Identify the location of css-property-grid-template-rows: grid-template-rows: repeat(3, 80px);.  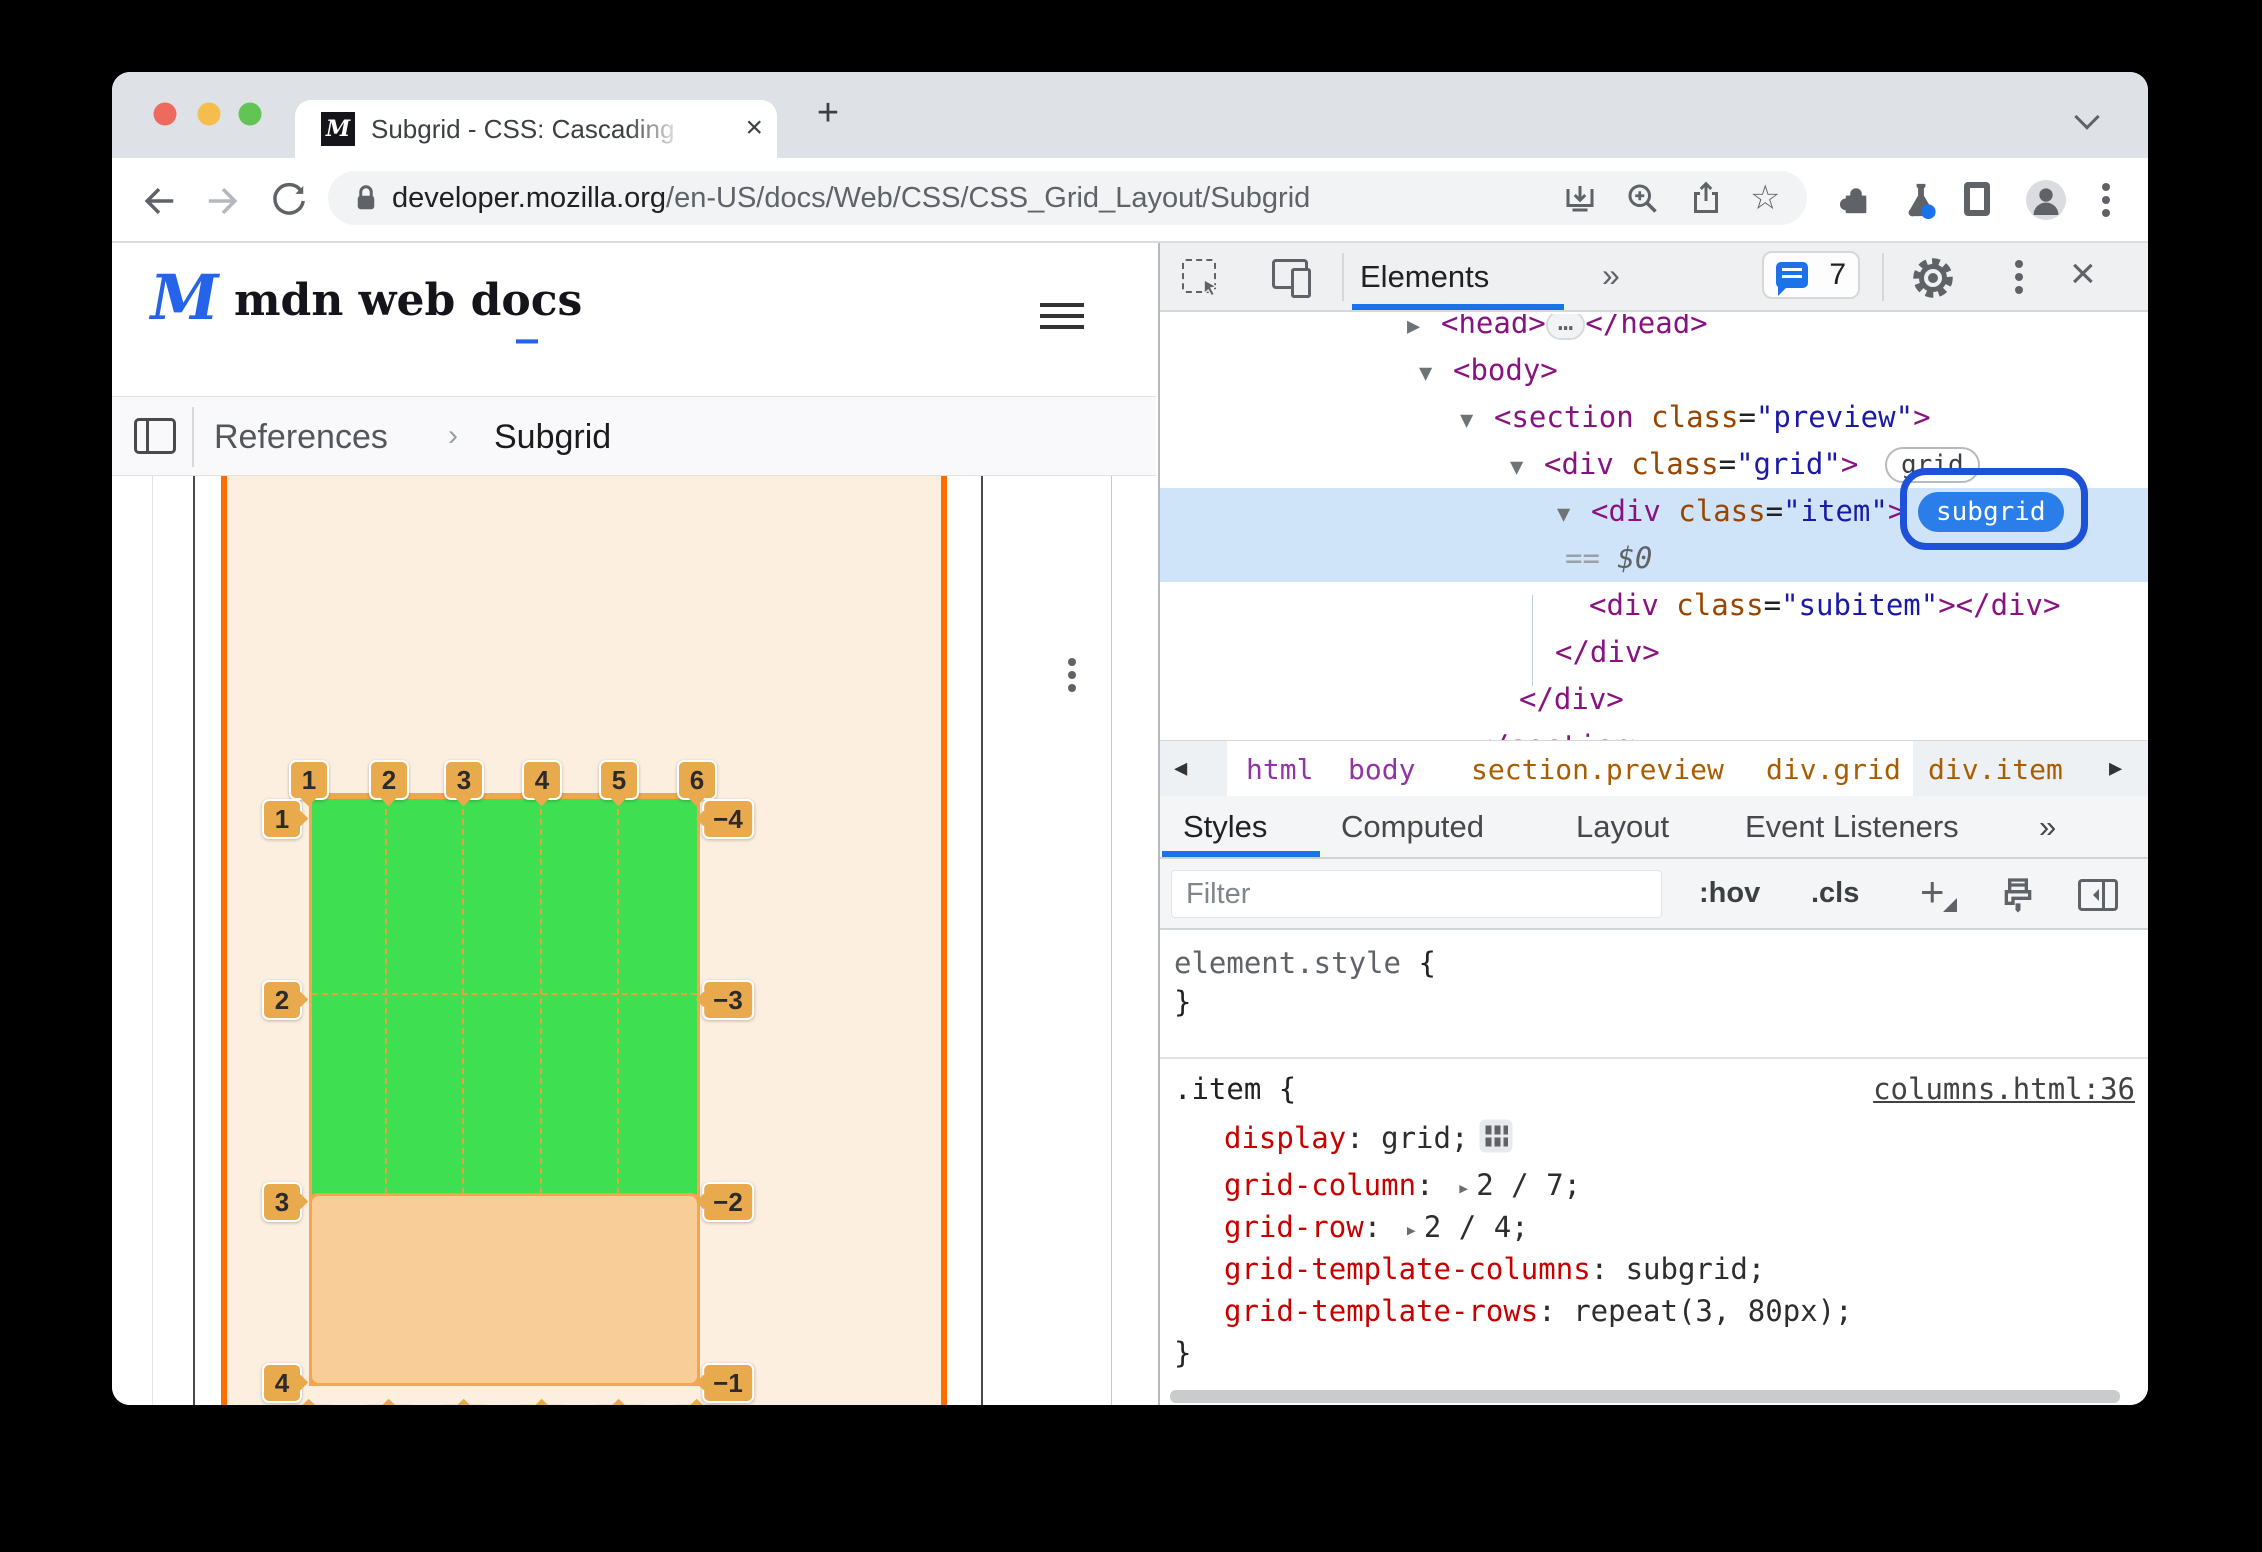
(1538, 1311).